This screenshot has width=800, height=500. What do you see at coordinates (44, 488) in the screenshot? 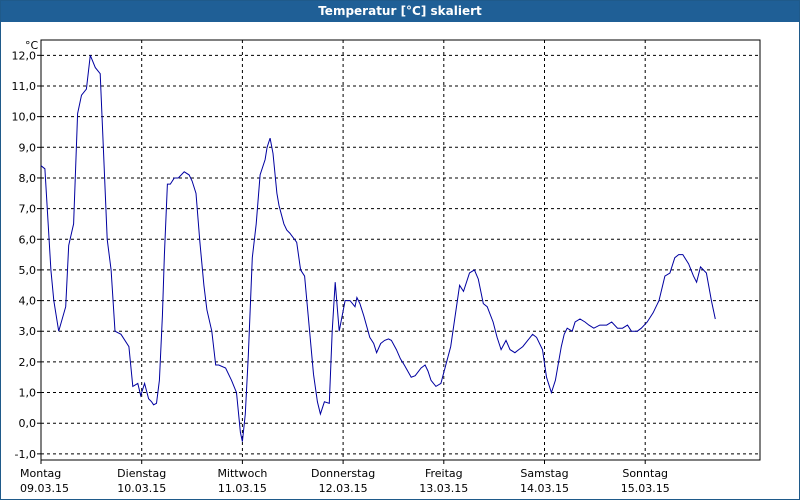
I see `x-tick-label-date: 09.03.15` at bounding box center [44, 488].